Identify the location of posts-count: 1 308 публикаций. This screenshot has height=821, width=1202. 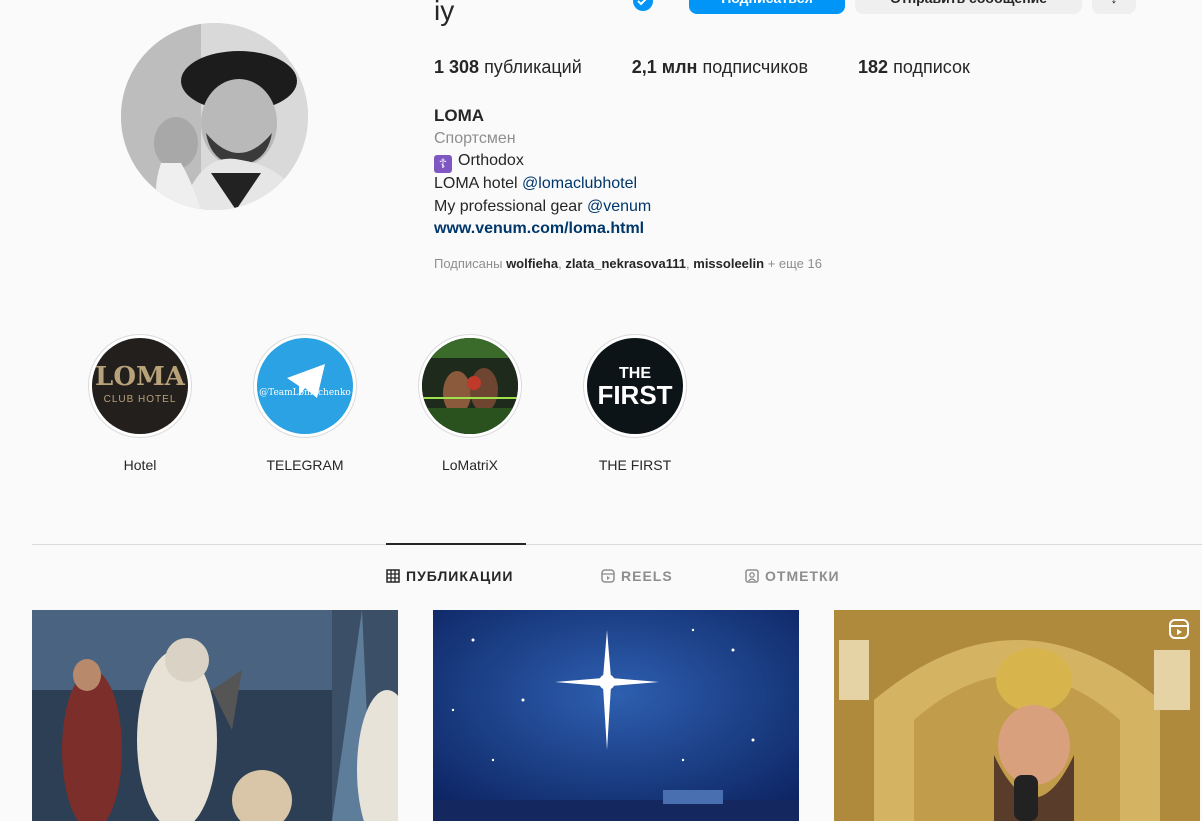
(508, 67).